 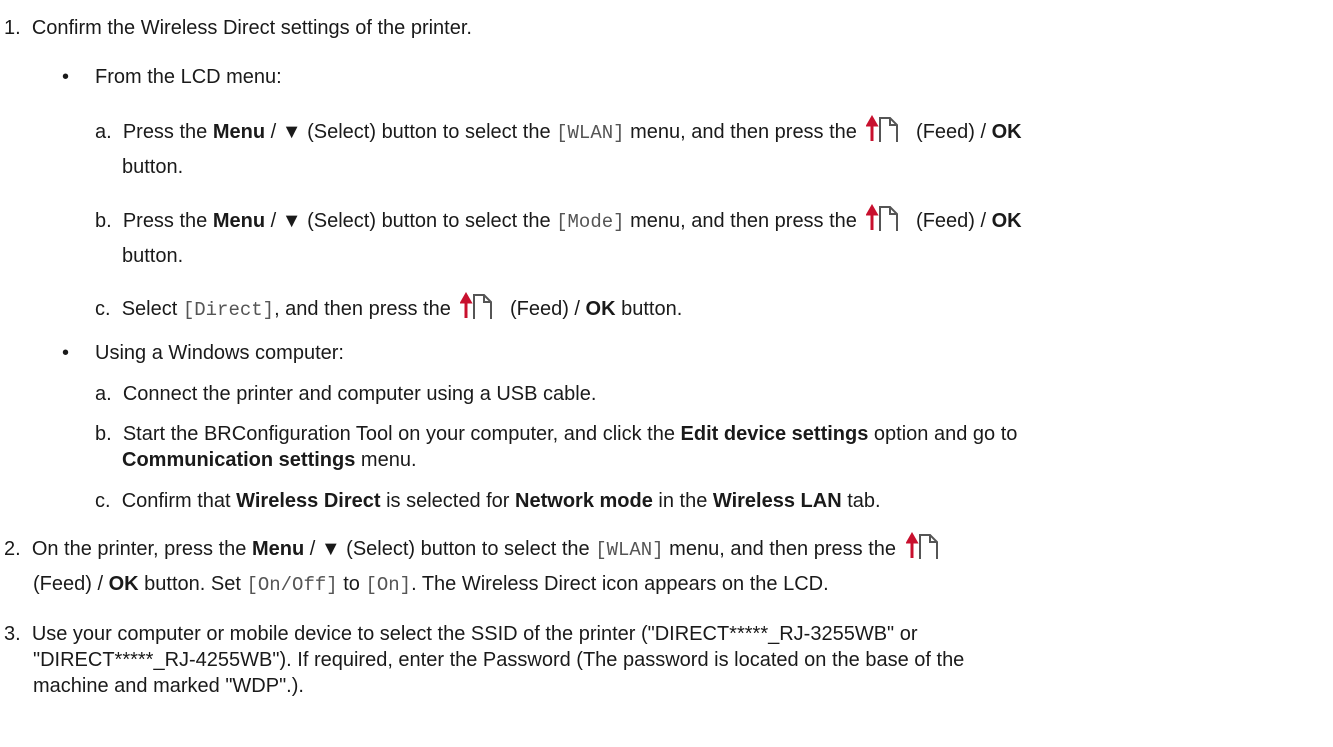 What do you see at coordinates (141, 549) in the screenshot?
I see `text: On the printer, press the` at bounding box center [141, 549].